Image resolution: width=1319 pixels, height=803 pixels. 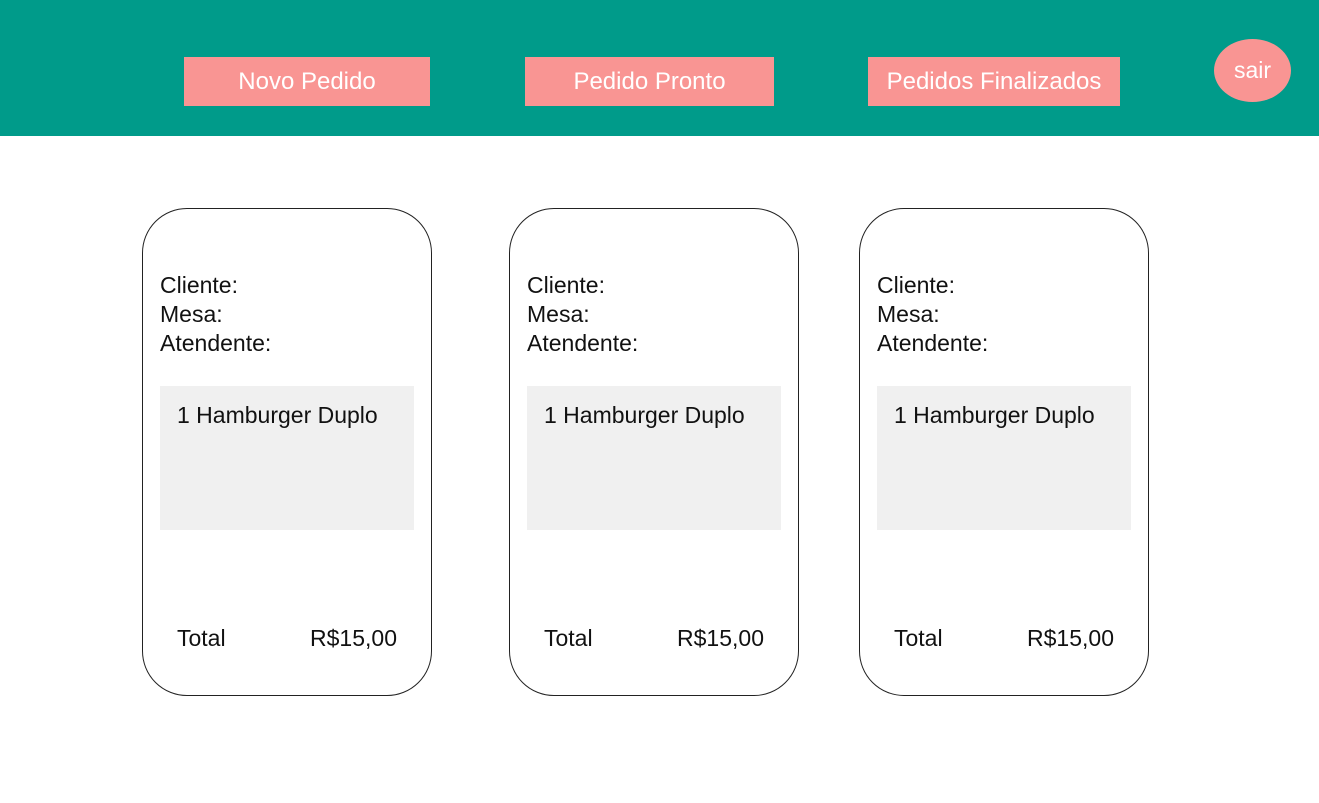 What do you see at coordinates (1252, 70) in the screenshot?
I see `logout-button: sair` at bounding box center [1252, 70].